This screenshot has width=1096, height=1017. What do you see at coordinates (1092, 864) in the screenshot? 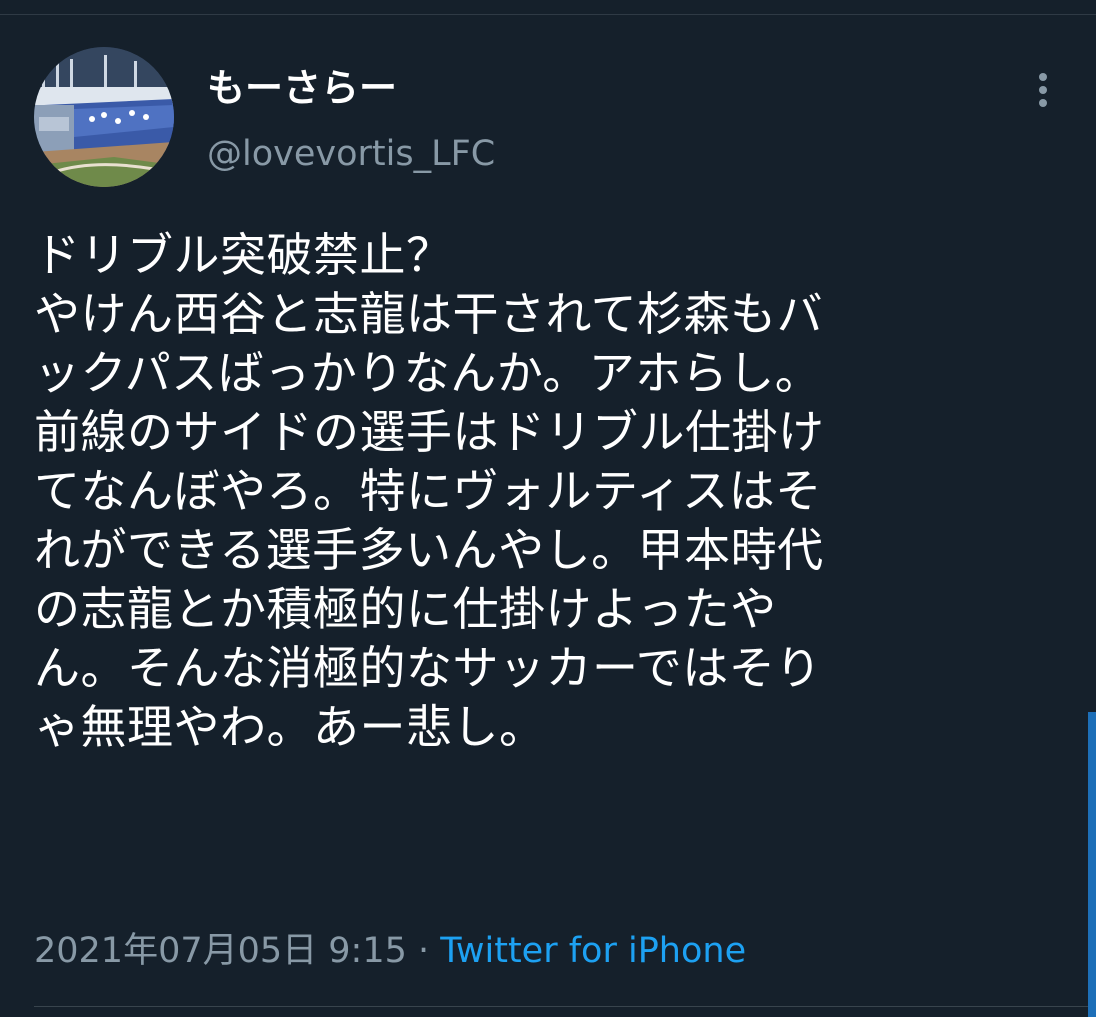
I see `scroll-indicator` at bounding box center [1092, 864].